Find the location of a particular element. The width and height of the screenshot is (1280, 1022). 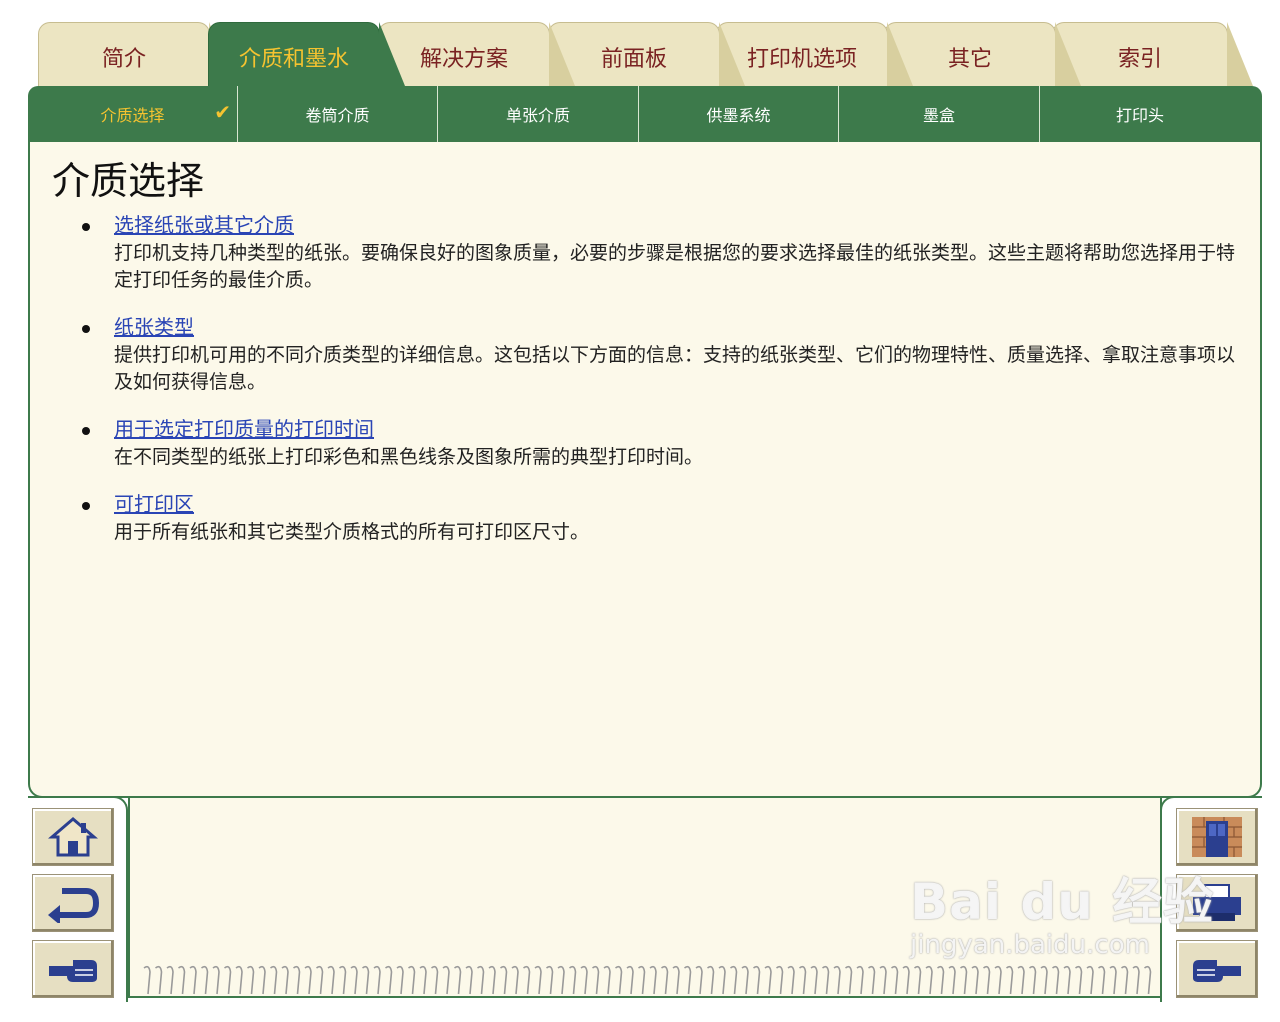

subtab-bar: 介质选择 ✔ 卷筒介质 单张介质 供墨系统 墨盒 打印头 is located at coordinates (645, 114).